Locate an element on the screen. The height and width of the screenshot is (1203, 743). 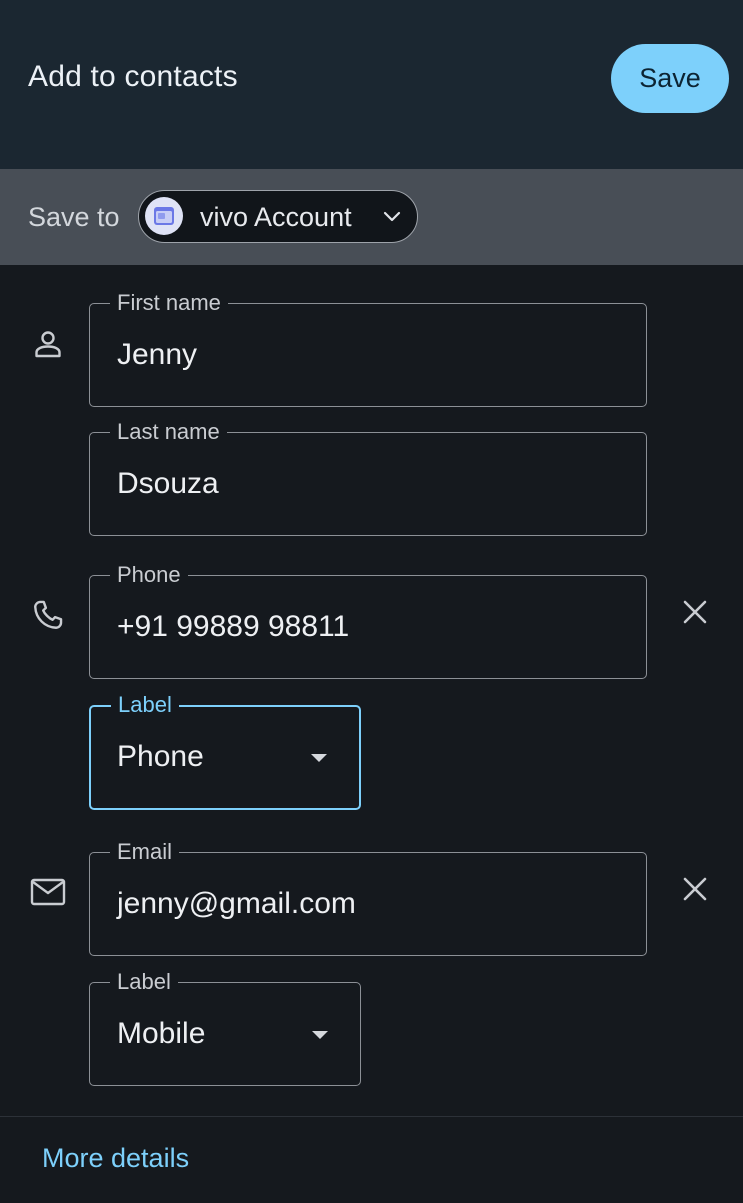
phone-value: +91 99889 98811 is located at coordinates (233, 626).